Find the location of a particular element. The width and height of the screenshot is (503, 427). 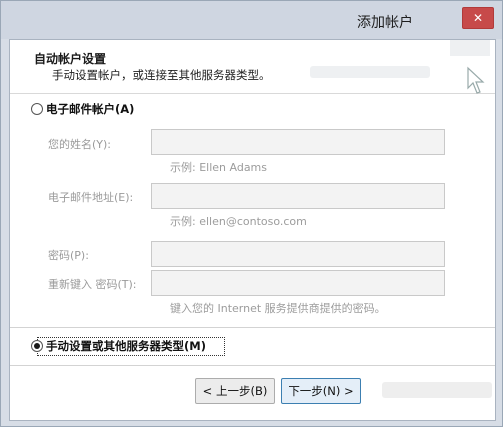

next-button: 下一步(N) > is located at coordinates (321, 391).